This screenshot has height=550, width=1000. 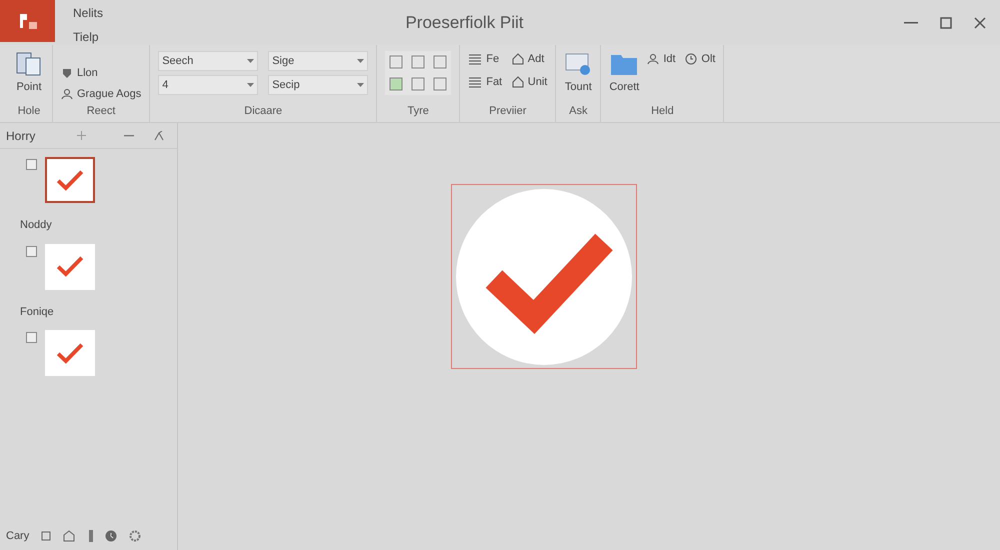 I want to click on close-icon, so click(x=980, y=22).